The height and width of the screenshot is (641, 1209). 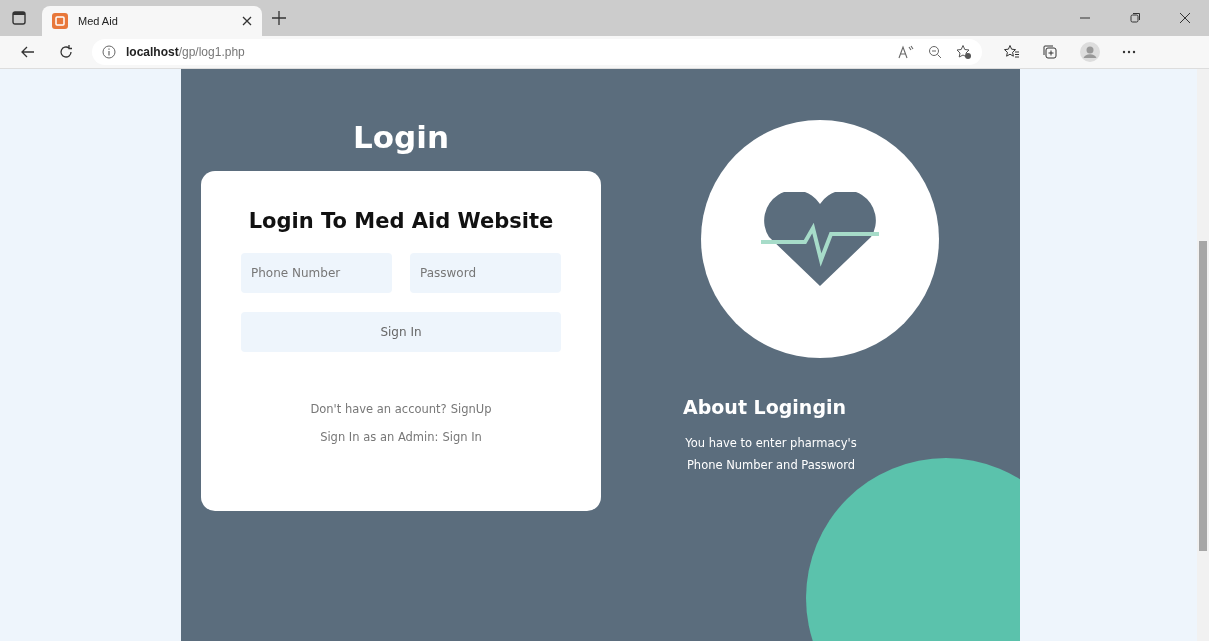 What do you see at coordinates (1050, 52) in the screenshot?
I see `collections-icon` at bounding box center [1050, 52].